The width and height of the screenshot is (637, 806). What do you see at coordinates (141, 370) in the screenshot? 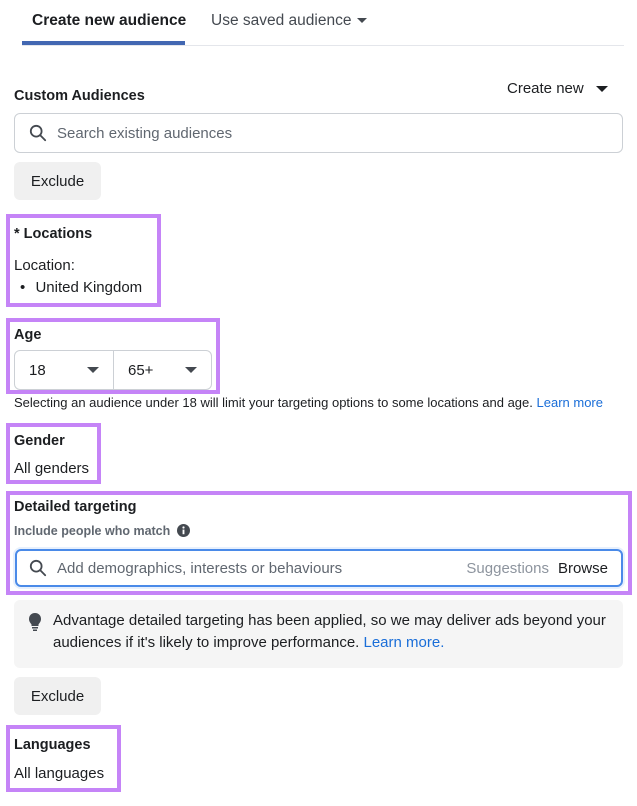
I see `age-max-value: 65+` at bounding box center [141, 370].